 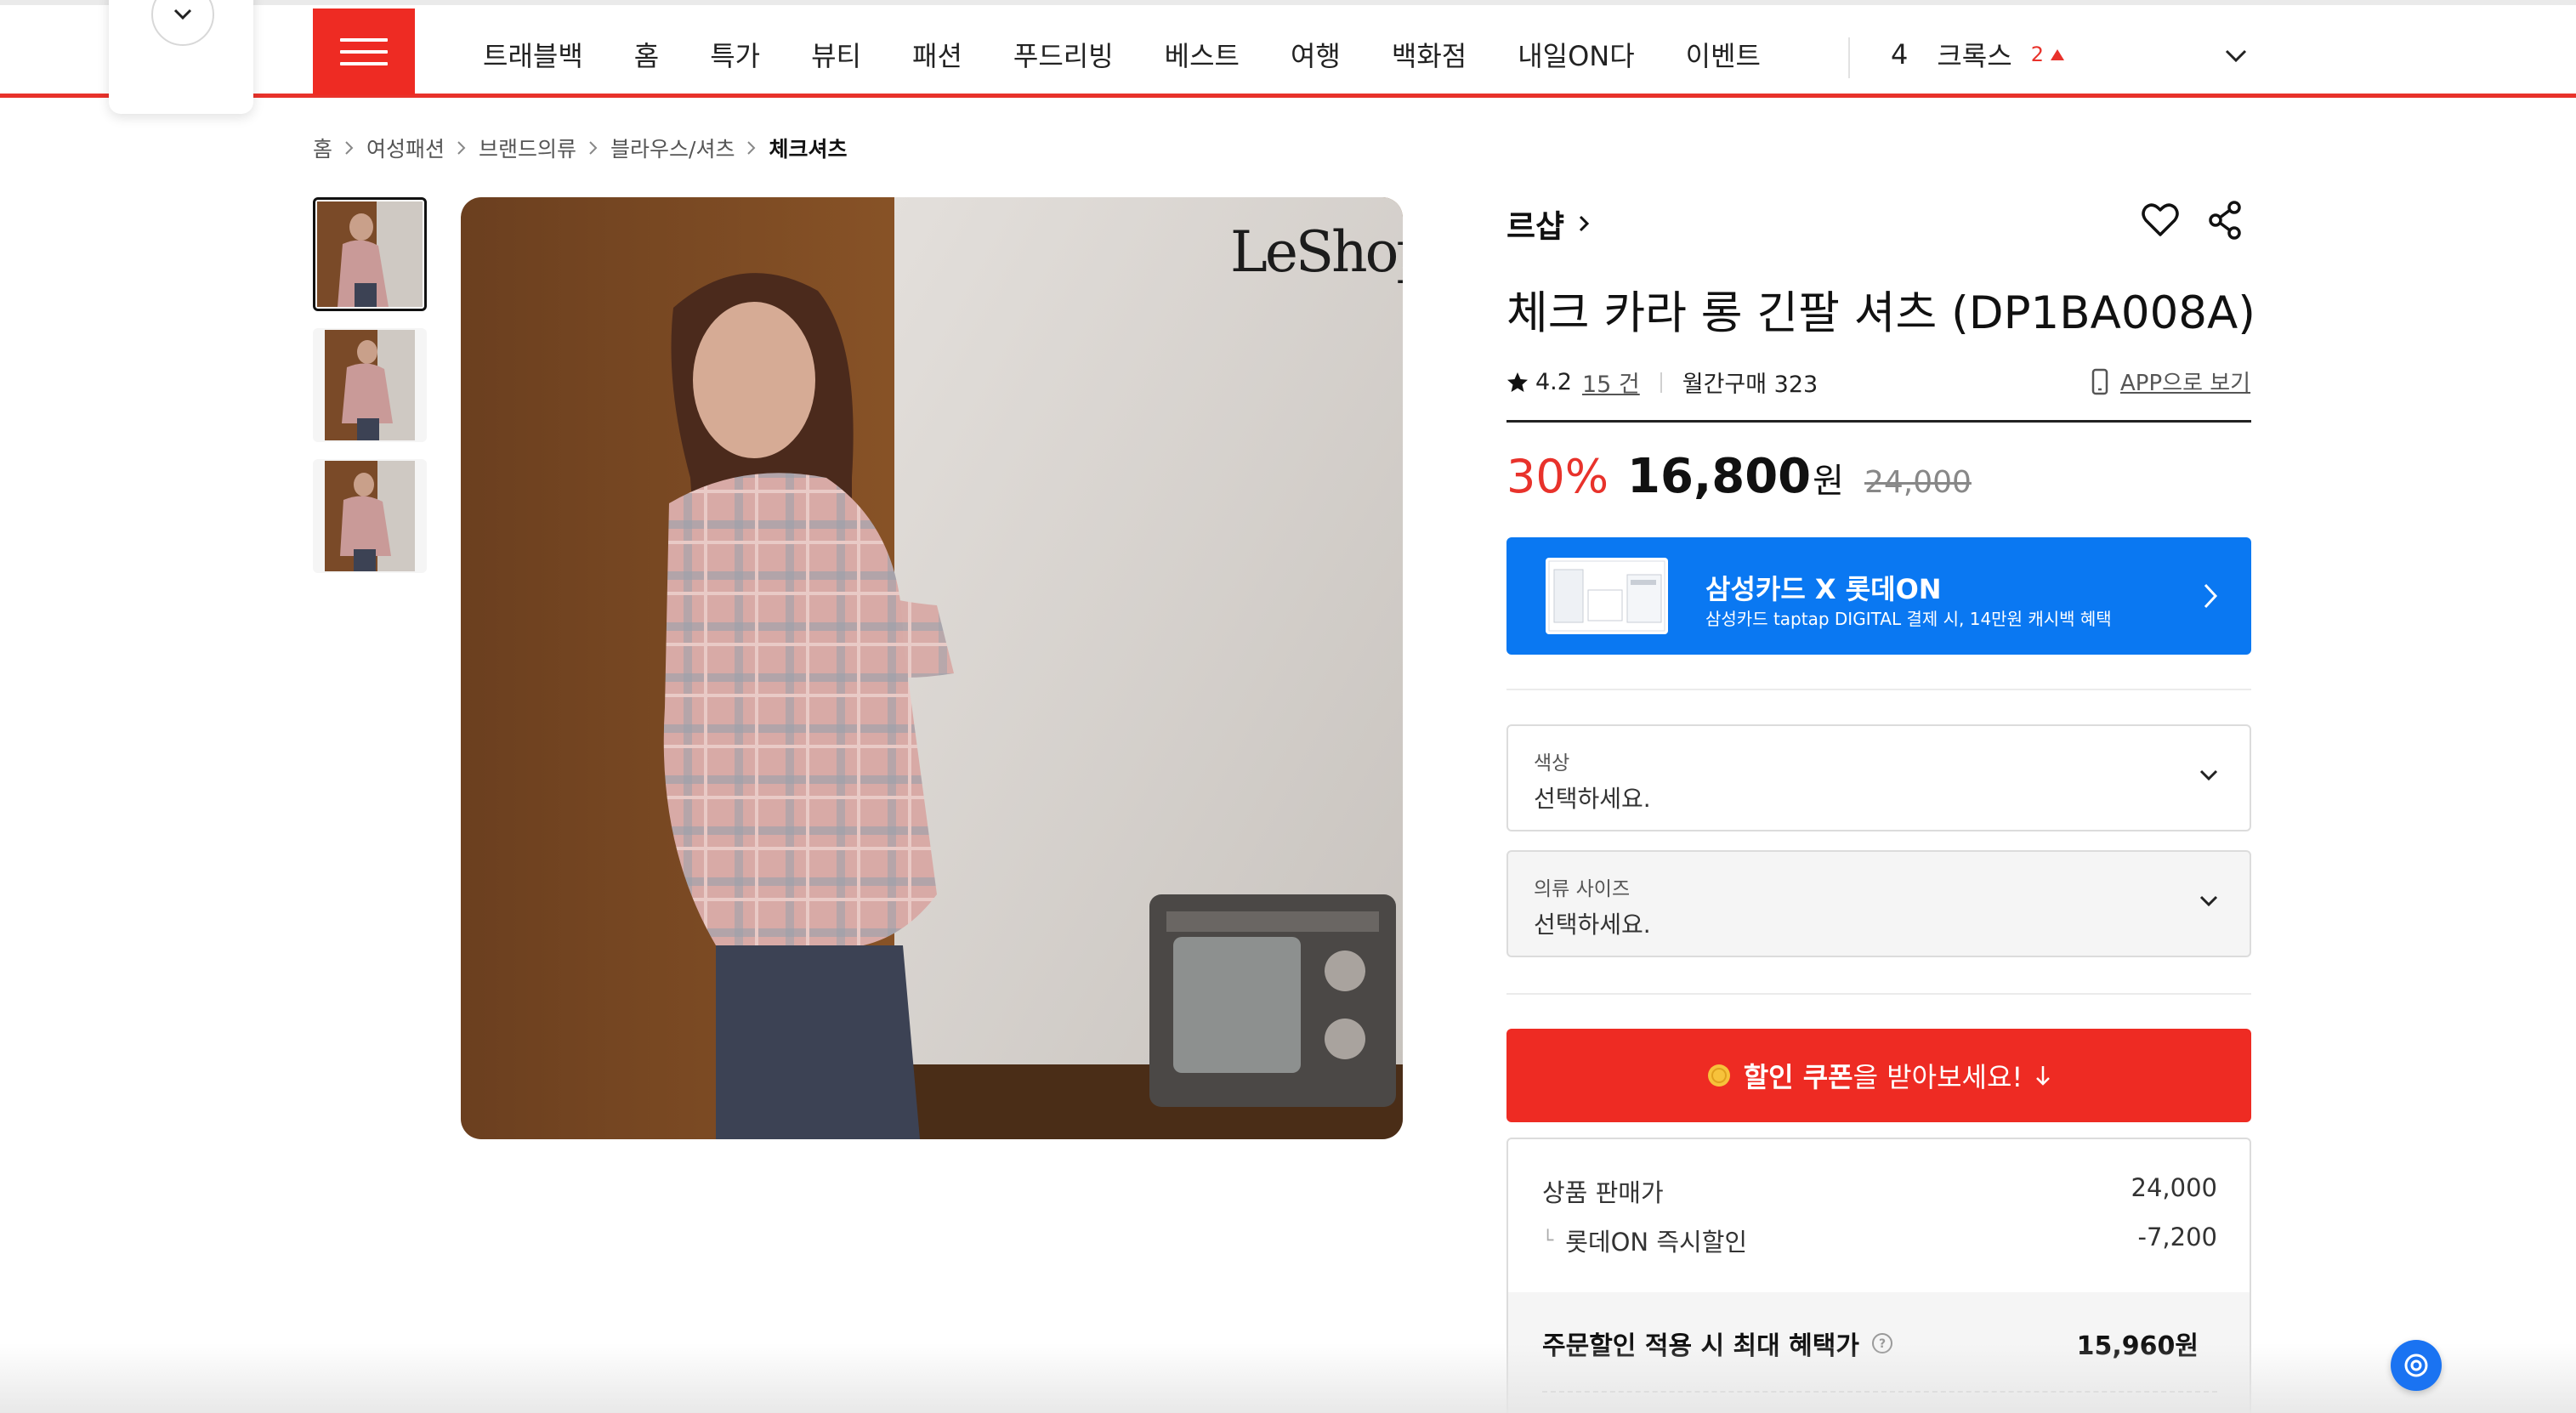 I want to click on product-meta: 4.2 15 건 월간구매 323, so click(x=1662, y=382).